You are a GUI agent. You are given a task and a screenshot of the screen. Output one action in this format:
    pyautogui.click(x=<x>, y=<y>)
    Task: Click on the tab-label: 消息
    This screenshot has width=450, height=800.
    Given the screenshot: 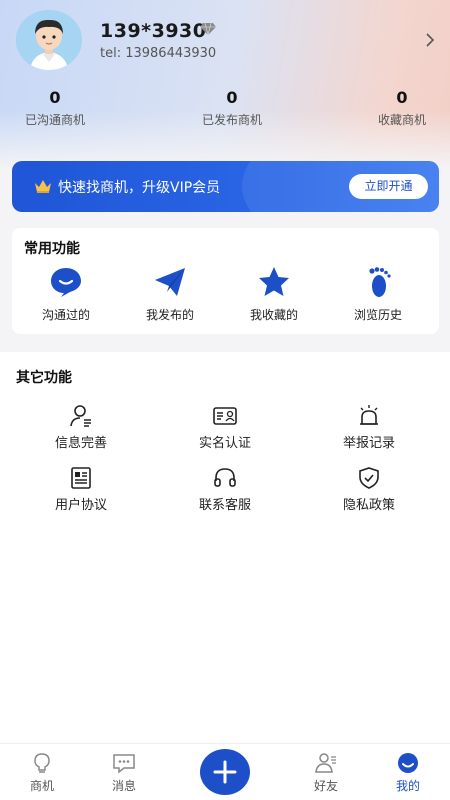 What is the action you would take?
    pyautogui.click(x=123, y=786)
    